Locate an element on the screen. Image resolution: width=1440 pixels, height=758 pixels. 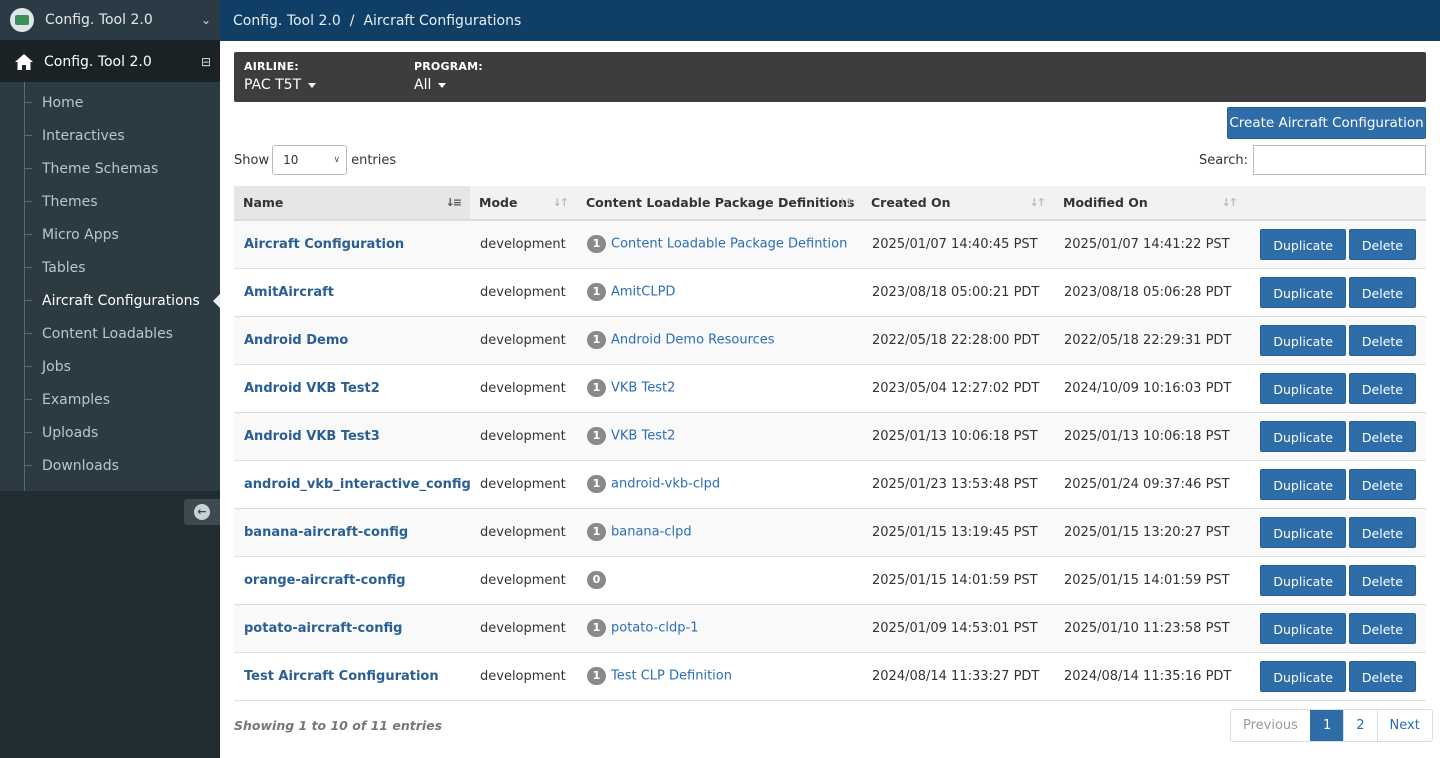
cell-name: orange-aircraft-config is located at coordinates (352, 580).